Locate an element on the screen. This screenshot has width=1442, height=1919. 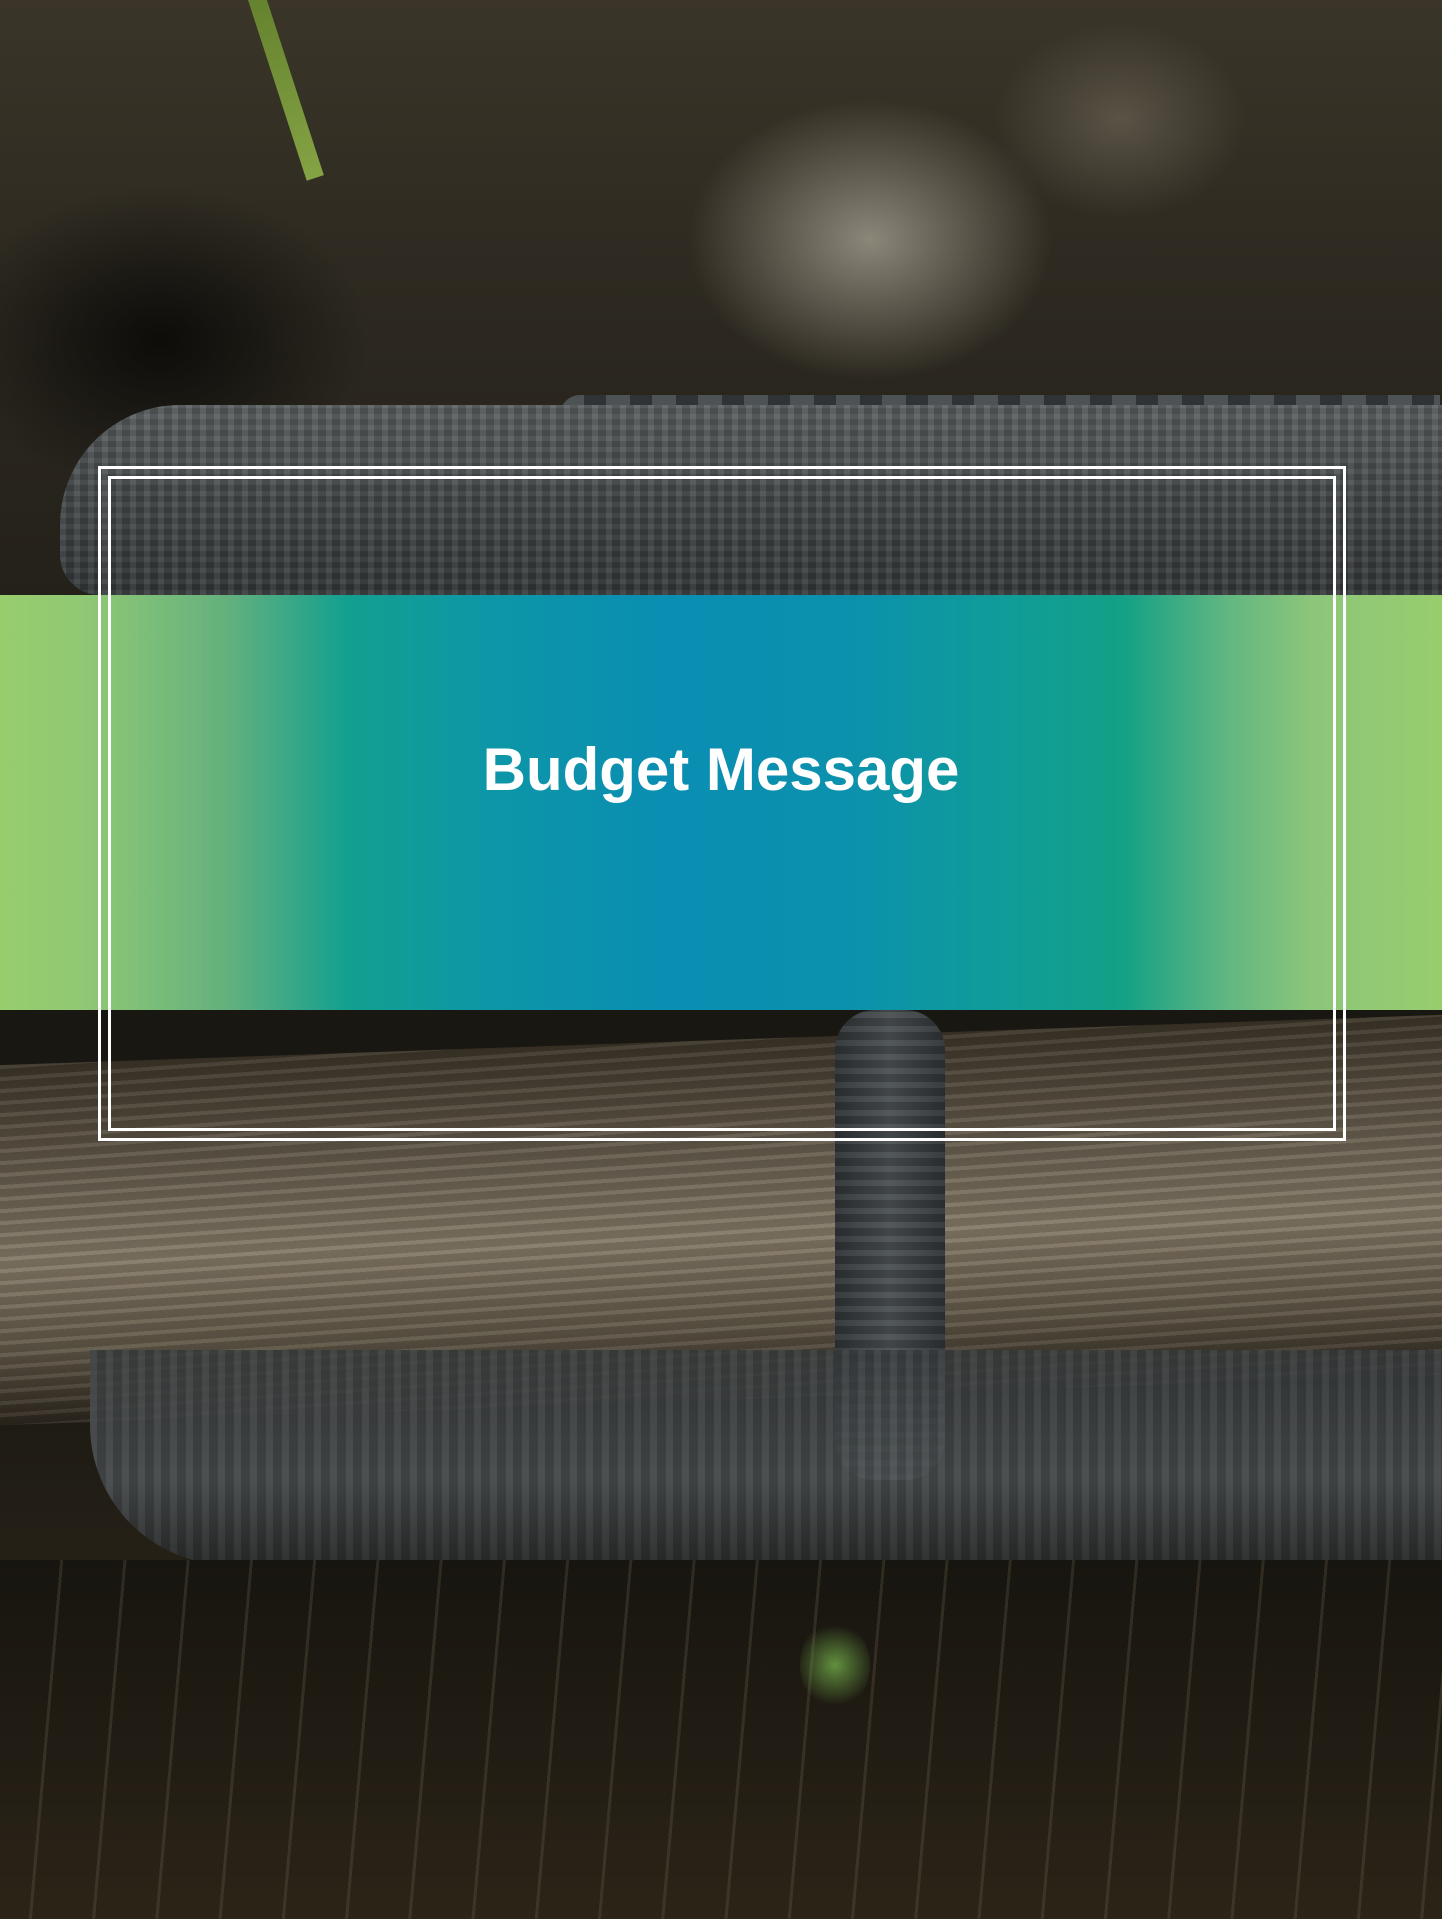
alligator-reflection is located at coordinates (766, 1457).